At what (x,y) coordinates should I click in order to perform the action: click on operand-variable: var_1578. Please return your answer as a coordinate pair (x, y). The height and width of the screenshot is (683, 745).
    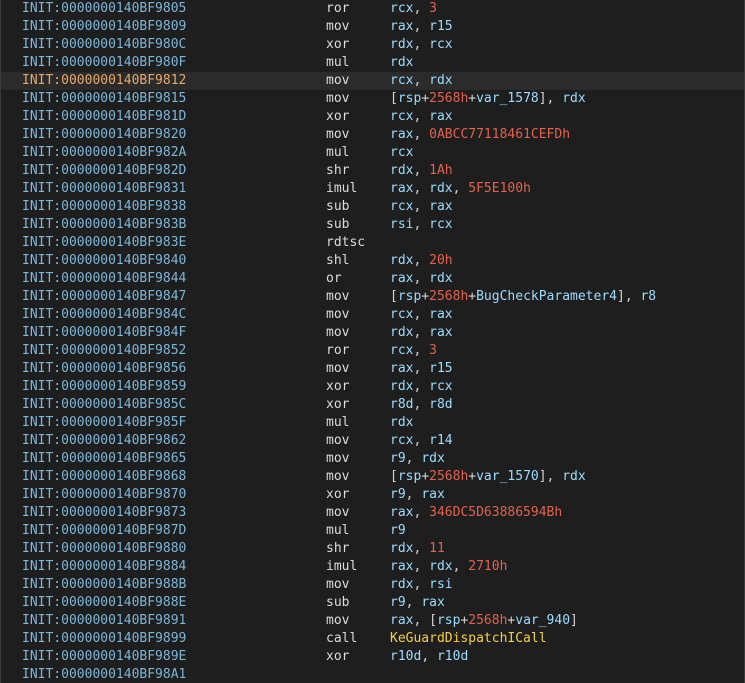
    Looking at the image, I should click on (507, 98).